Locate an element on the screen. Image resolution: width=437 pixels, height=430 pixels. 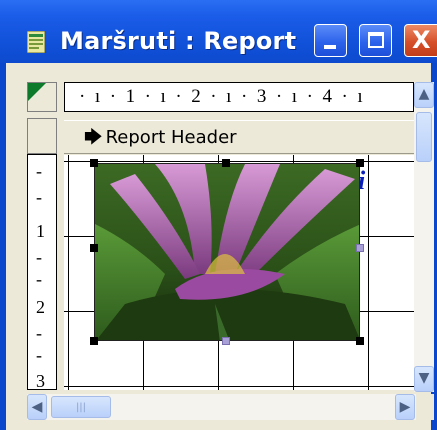
scroll-down-button: ▼ is located at coordinates (424, 379).